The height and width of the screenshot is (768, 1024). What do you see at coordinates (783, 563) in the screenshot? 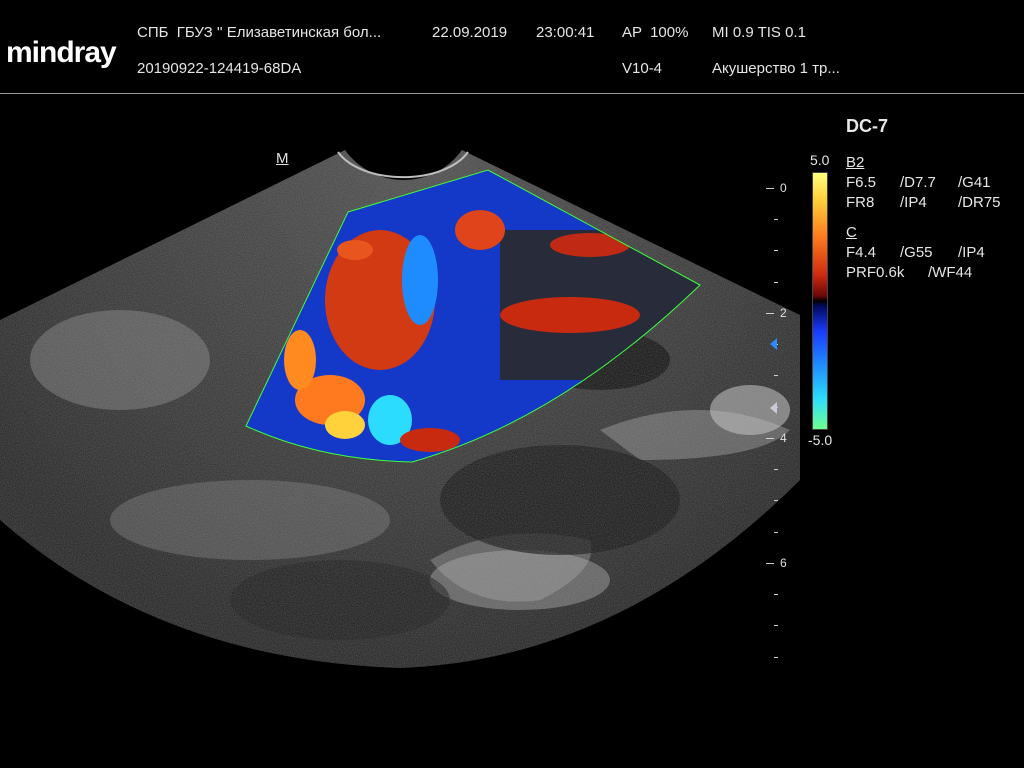
I see `depth-label-6: 6` at bounding box center [783, 563].